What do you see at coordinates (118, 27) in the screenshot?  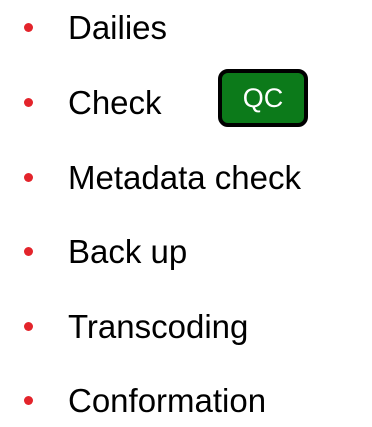 I see `list-item-label: Dailies` at bounding box center [118, 27].